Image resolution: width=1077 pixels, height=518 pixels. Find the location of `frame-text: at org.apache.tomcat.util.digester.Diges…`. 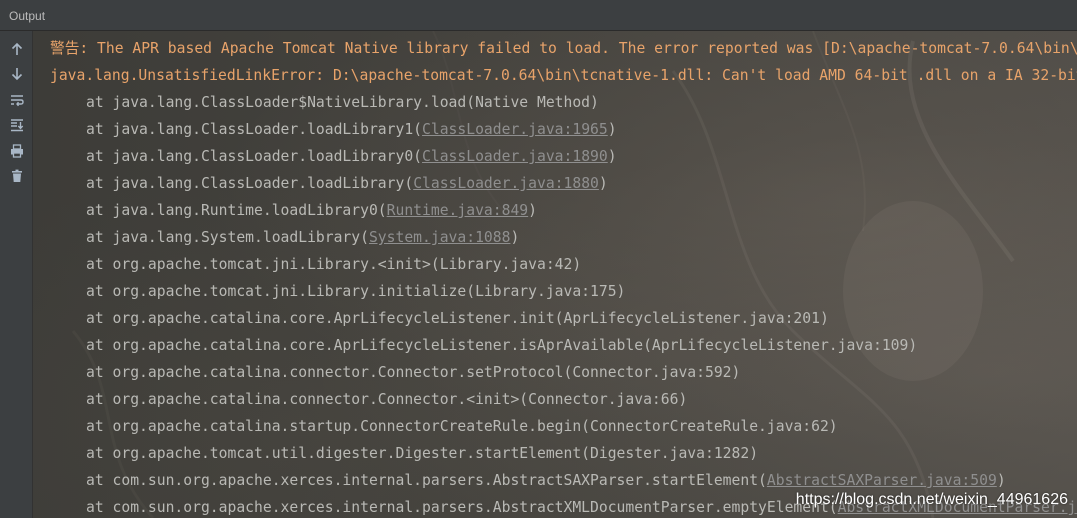

frame-text: at org.apache.tomcat.util.digester.Diges… is located at coordinates (422, 453).